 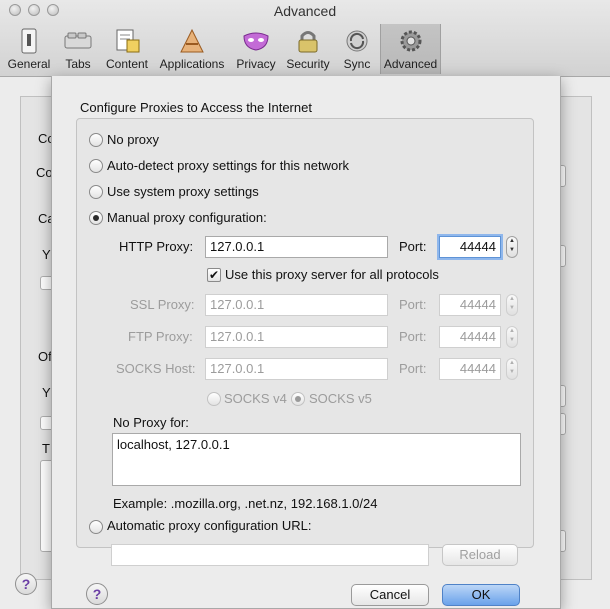 I want to click on ssl-proxy-label: SSL Proxy:, so click(x=162, y=304).